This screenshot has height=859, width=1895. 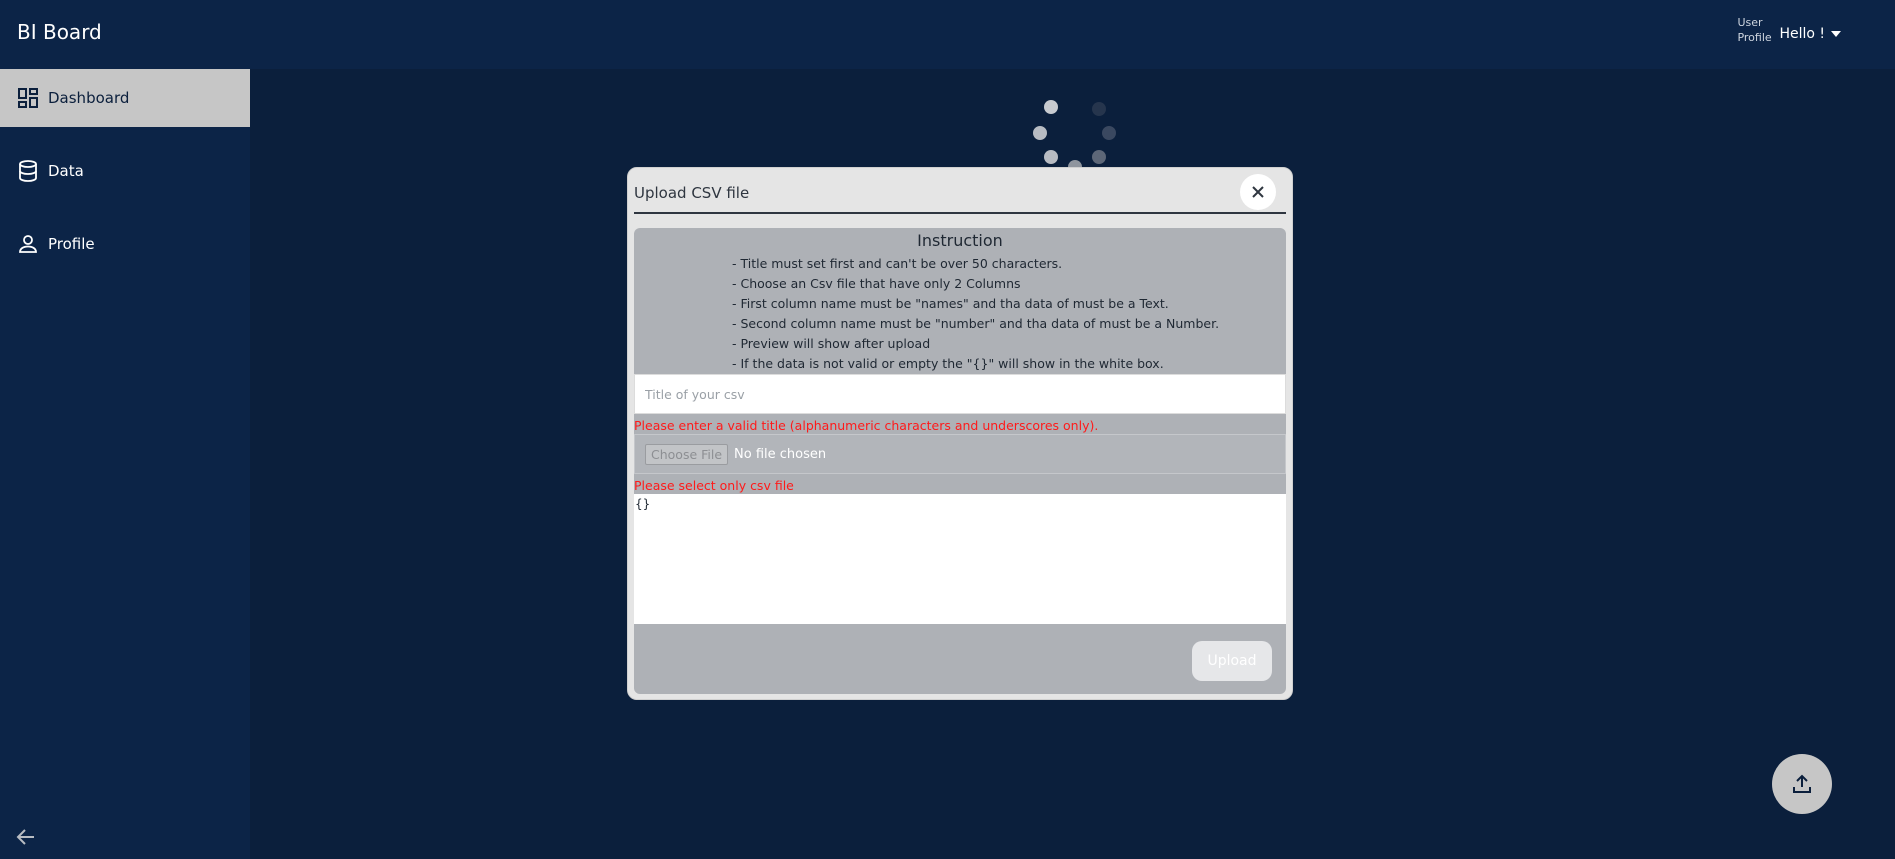 I want to click on database-icon, so click(x=28, y=171).